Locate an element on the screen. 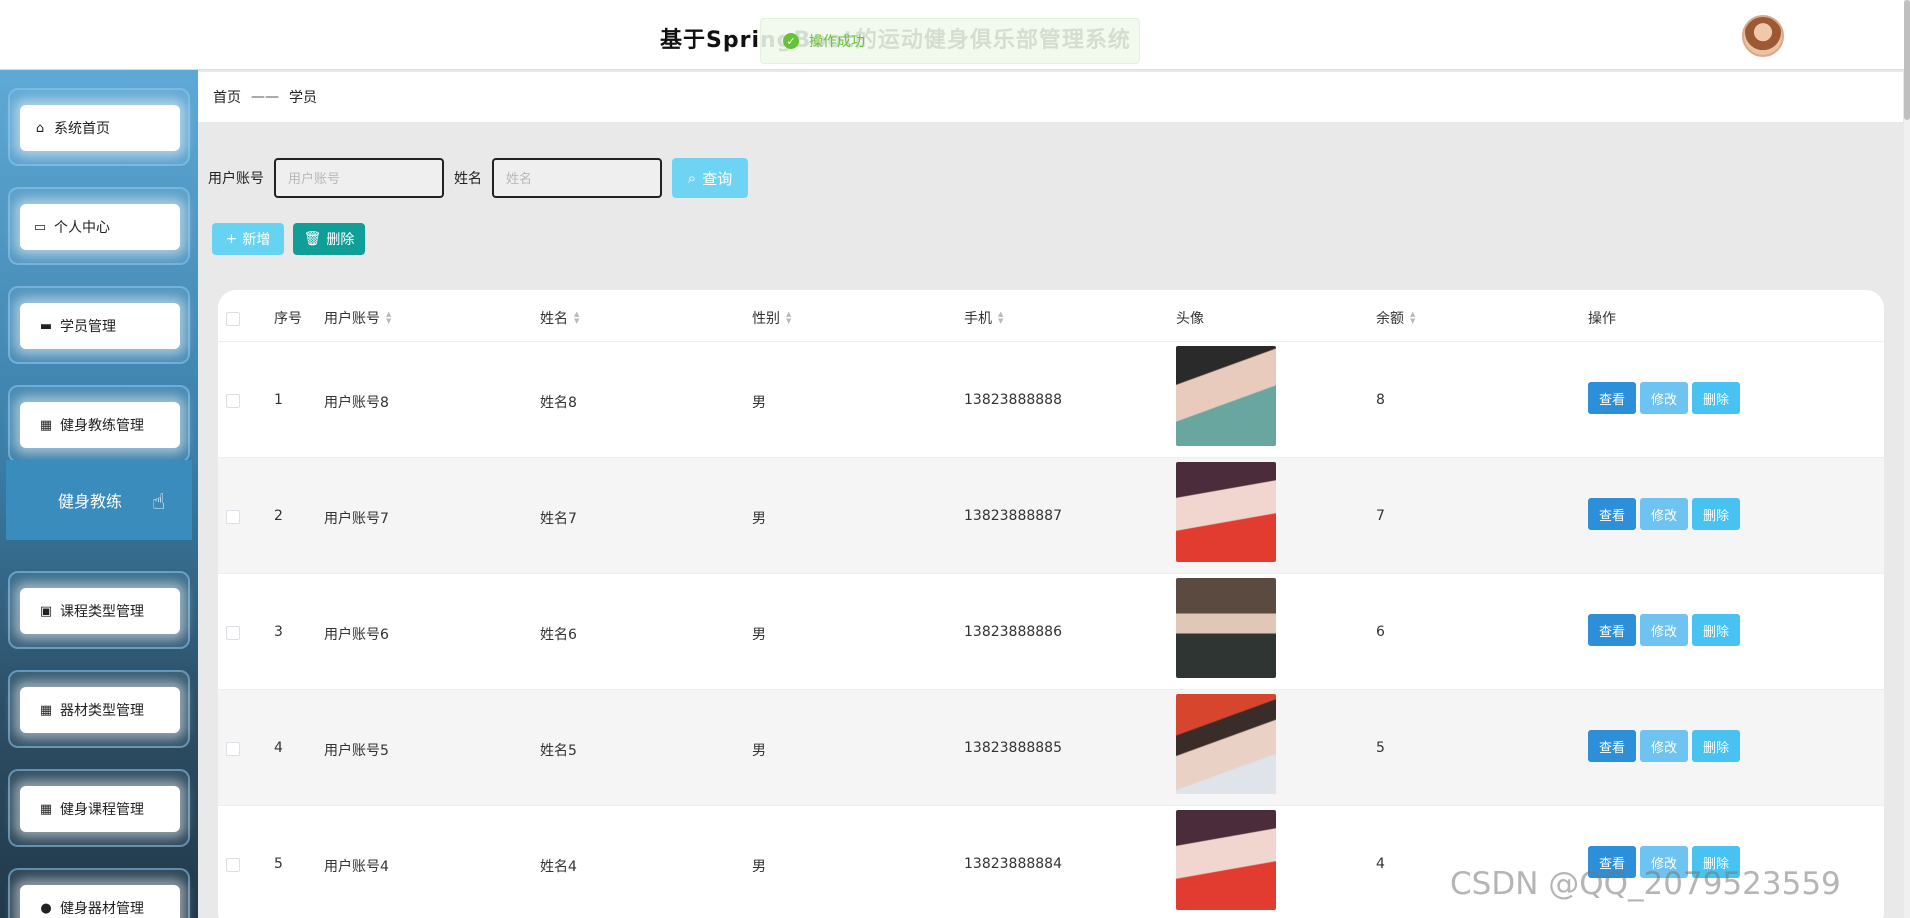 The width and height of the screenshot is (1910, 918). page-scrollbar is located at coordinates (1907, 459).